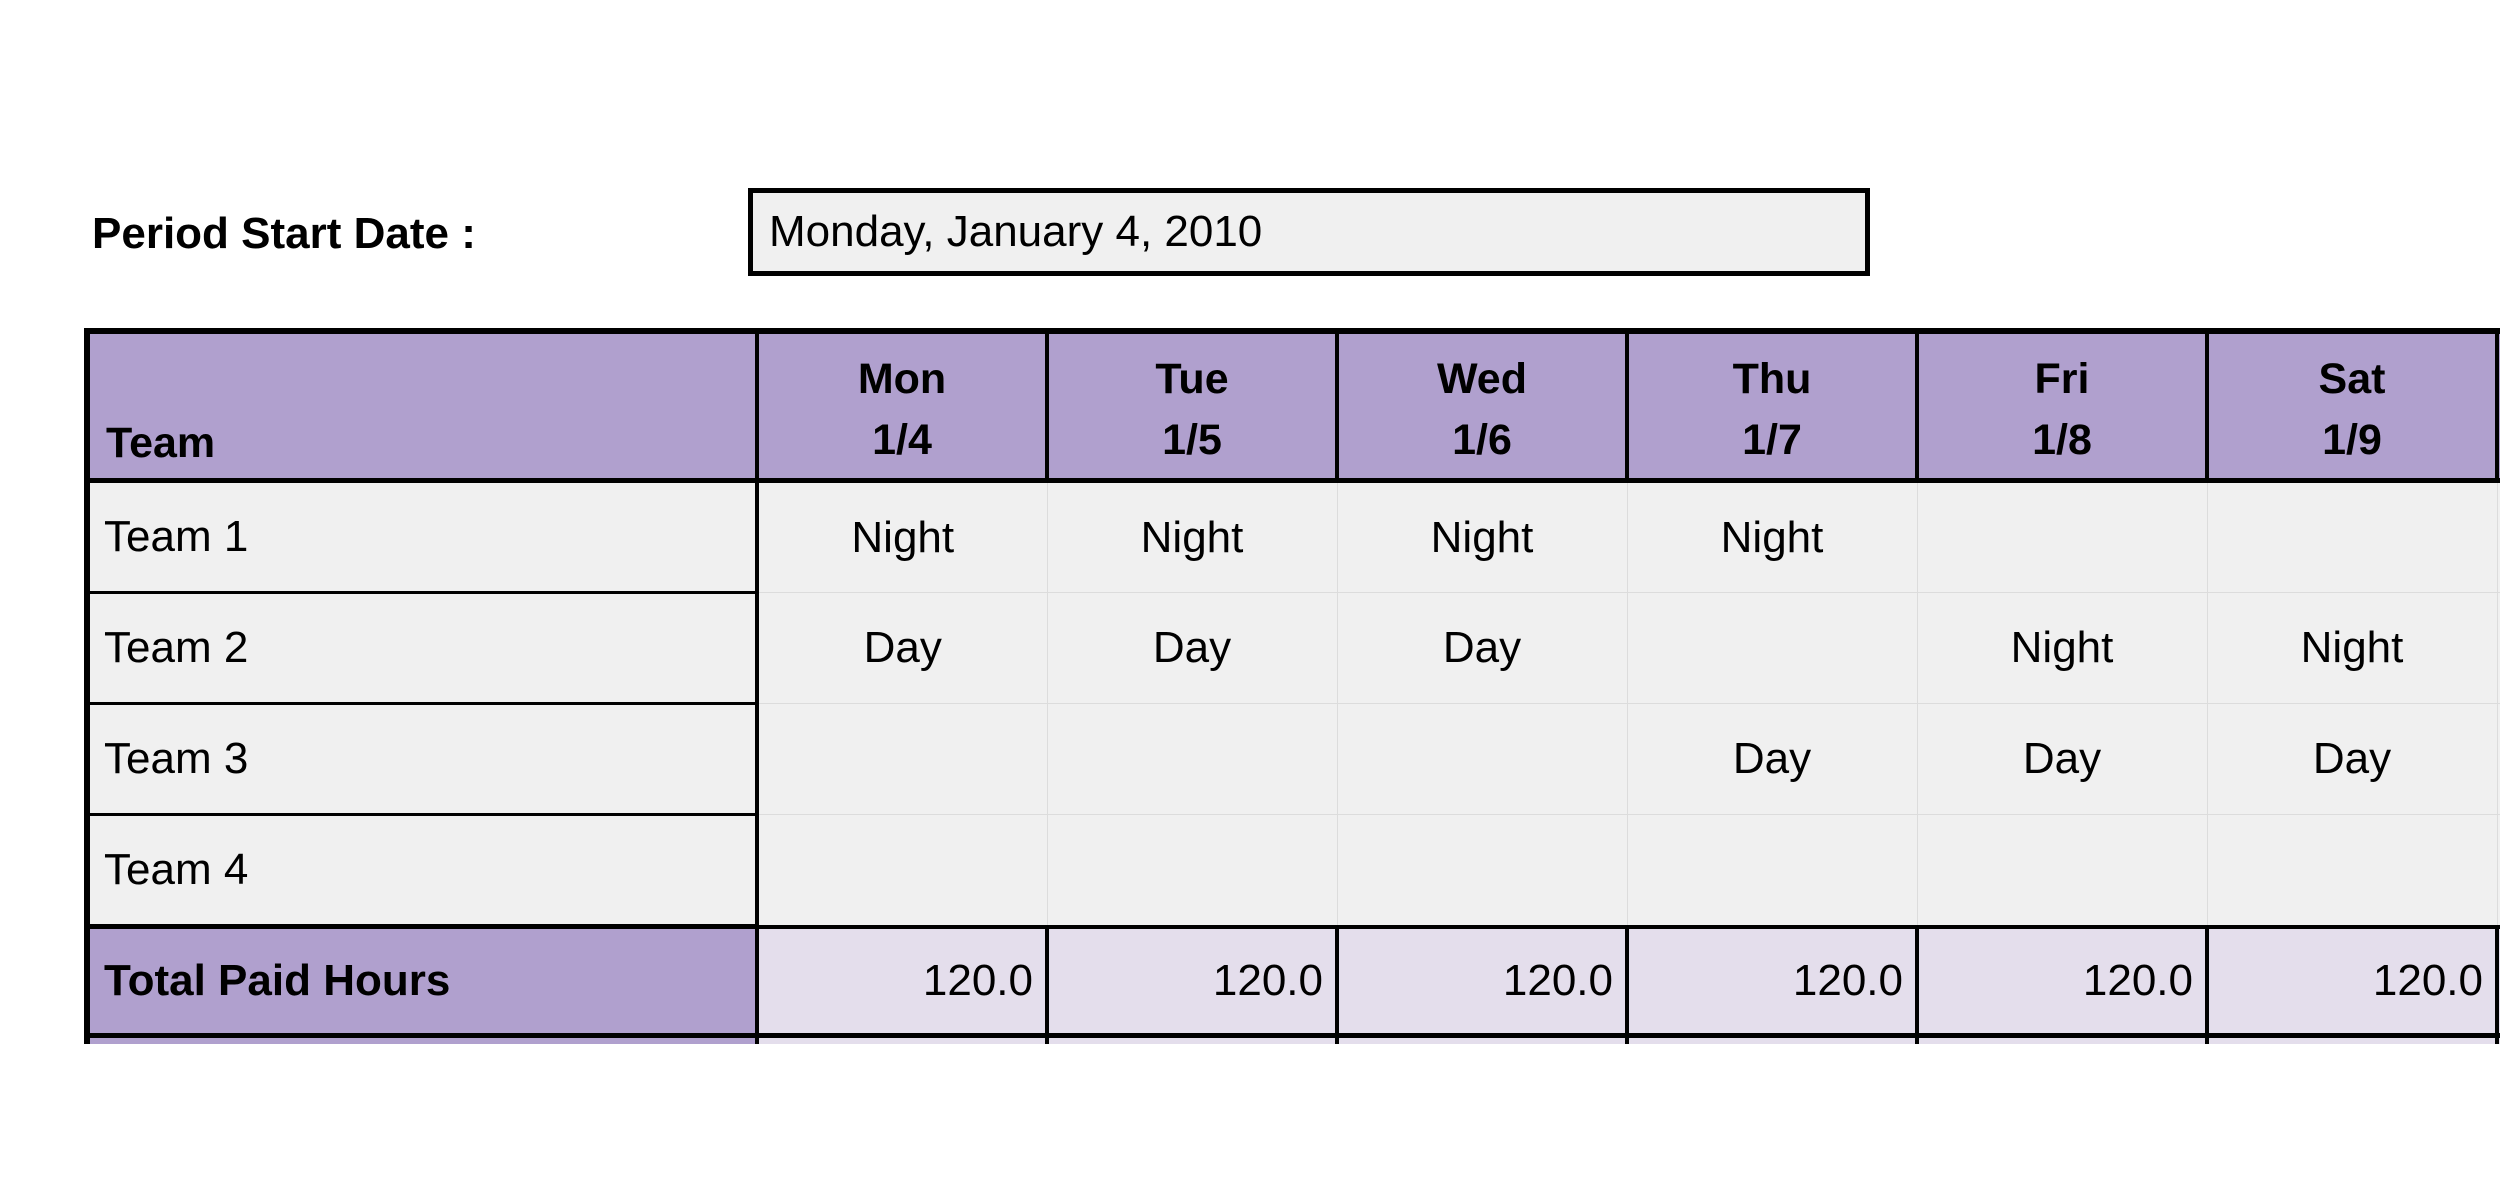 The height and width of the screenshot is (1194, 2500). I want to click on total-paid-hours-1: 120.0, so click(1192, 981).